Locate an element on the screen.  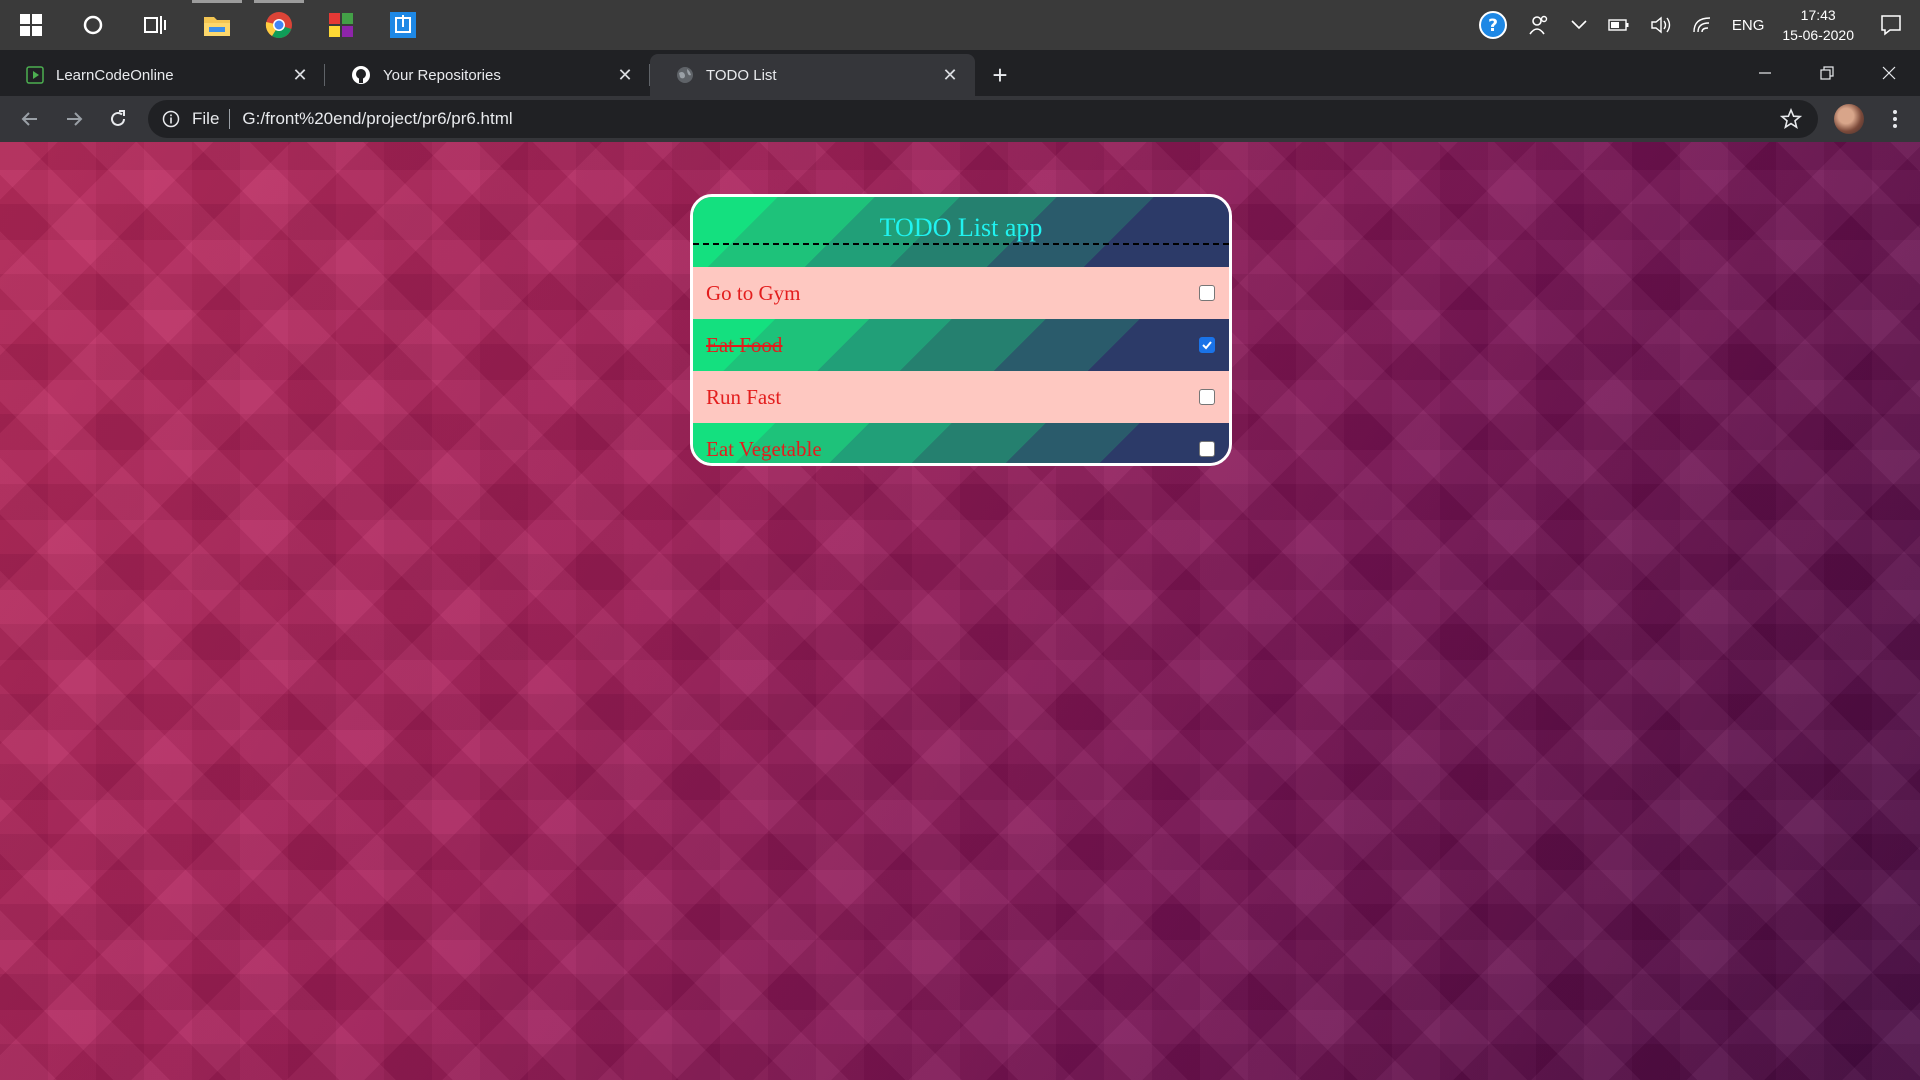
tab-your-repositories: Your Repositories ✕ is located at coordinates (487, 75).